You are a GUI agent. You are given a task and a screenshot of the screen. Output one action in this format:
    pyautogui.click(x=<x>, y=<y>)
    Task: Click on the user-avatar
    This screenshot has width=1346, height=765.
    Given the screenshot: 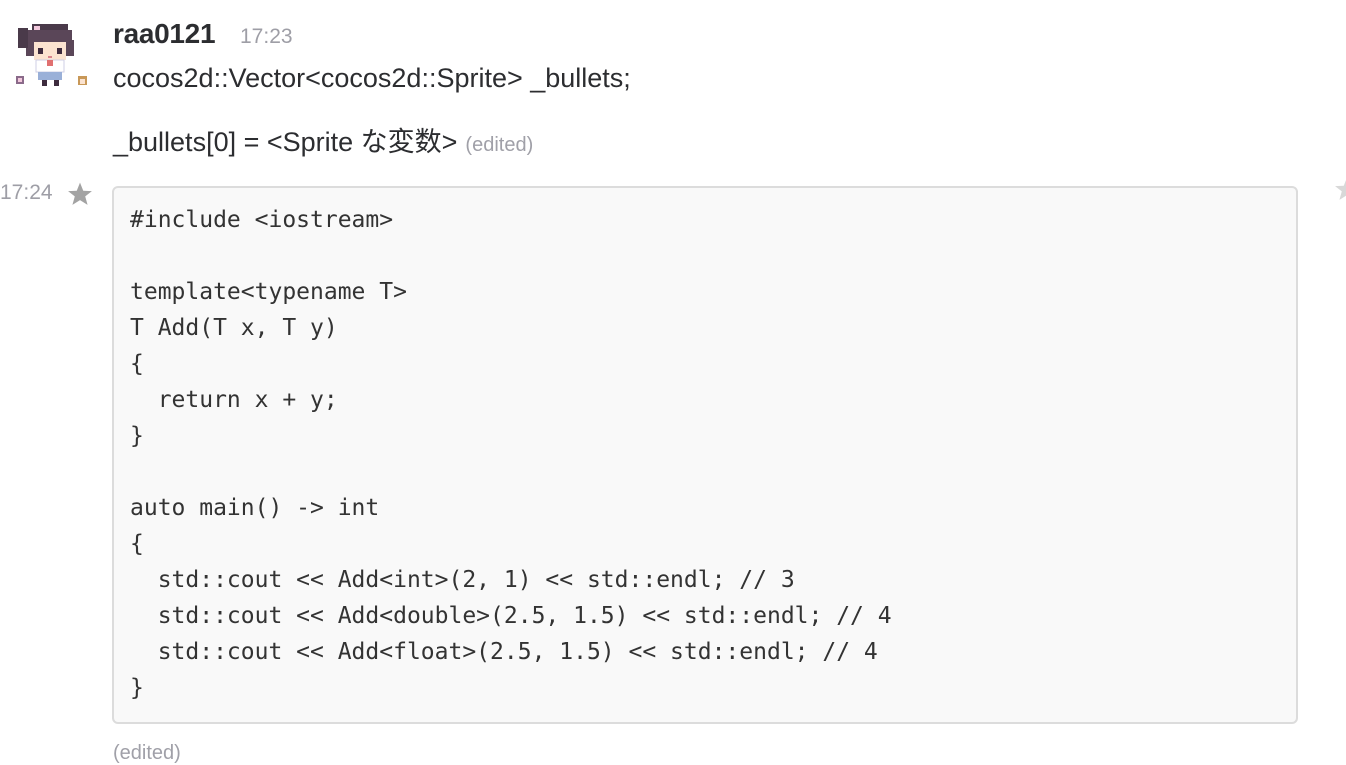 What is the action you would take?
    pyautogui.click(x=52, y=54)
    